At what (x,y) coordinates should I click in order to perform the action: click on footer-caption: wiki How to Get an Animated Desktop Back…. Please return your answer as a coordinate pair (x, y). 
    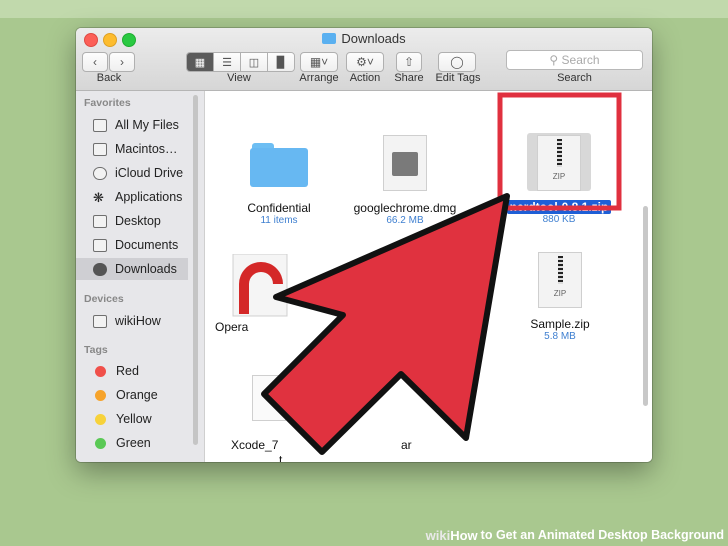
    Looking at the image, I should click on (575, 535).